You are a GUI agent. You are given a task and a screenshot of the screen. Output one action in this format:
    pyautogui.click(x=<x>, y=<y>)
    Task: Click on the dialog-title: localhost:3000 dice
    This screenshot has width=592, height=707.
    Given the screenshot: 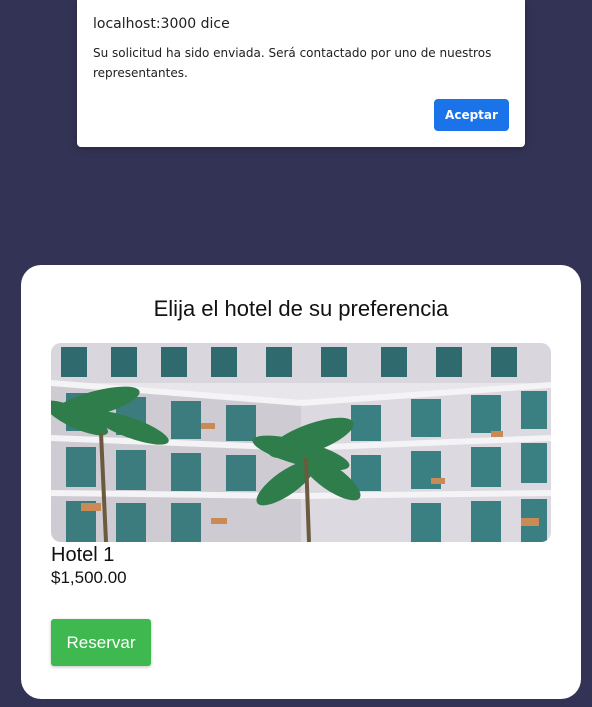 What is the action you would take?
    pyautogui.click(x=161, y=24)
    